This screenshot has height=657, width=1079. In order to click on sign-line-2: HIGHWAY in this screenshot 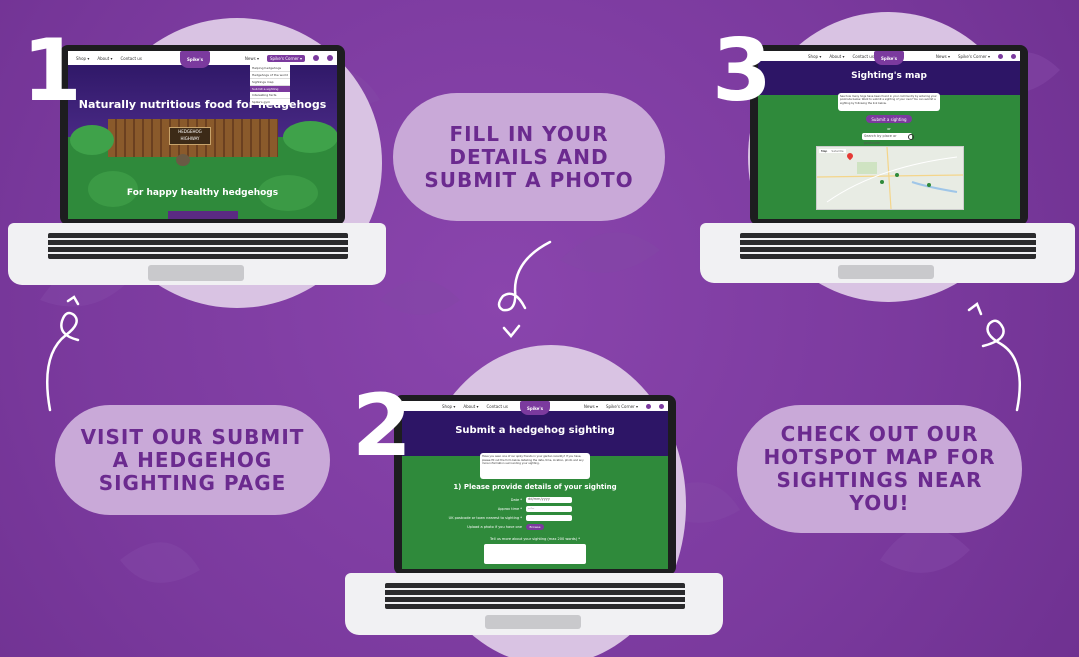, I will do `click(190, 138)`.